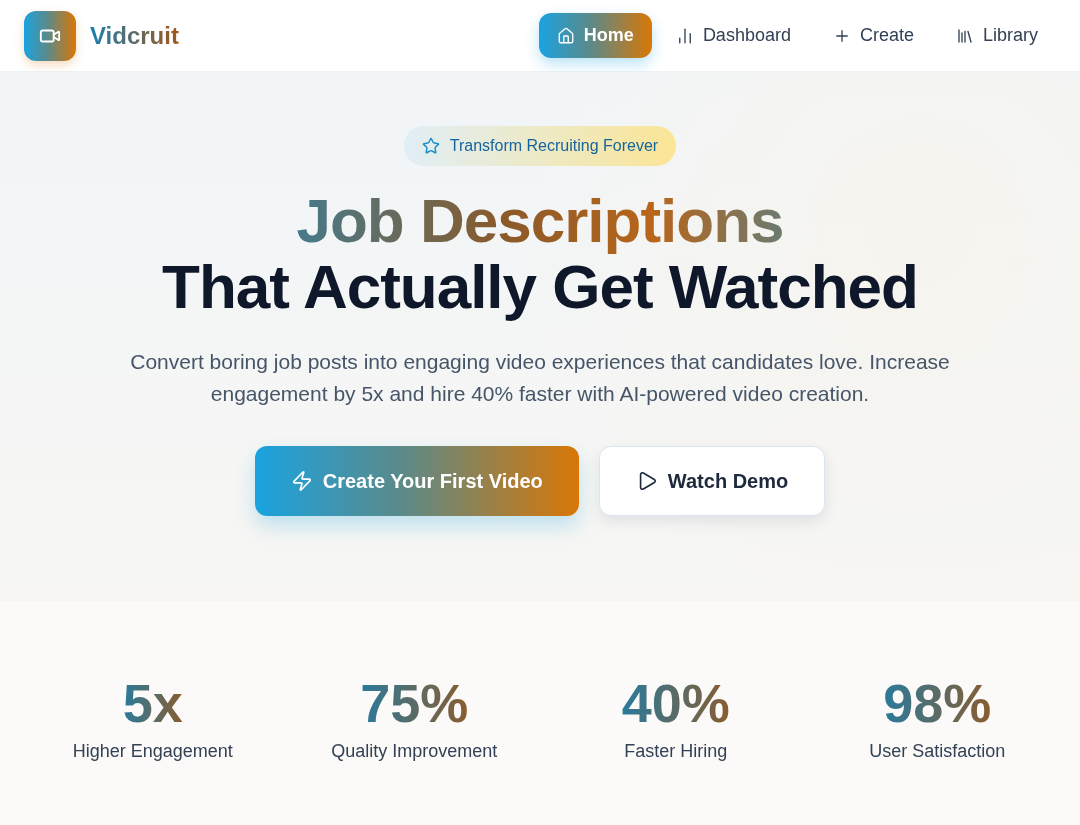  I want to click on star-icon, so click(430, 146).